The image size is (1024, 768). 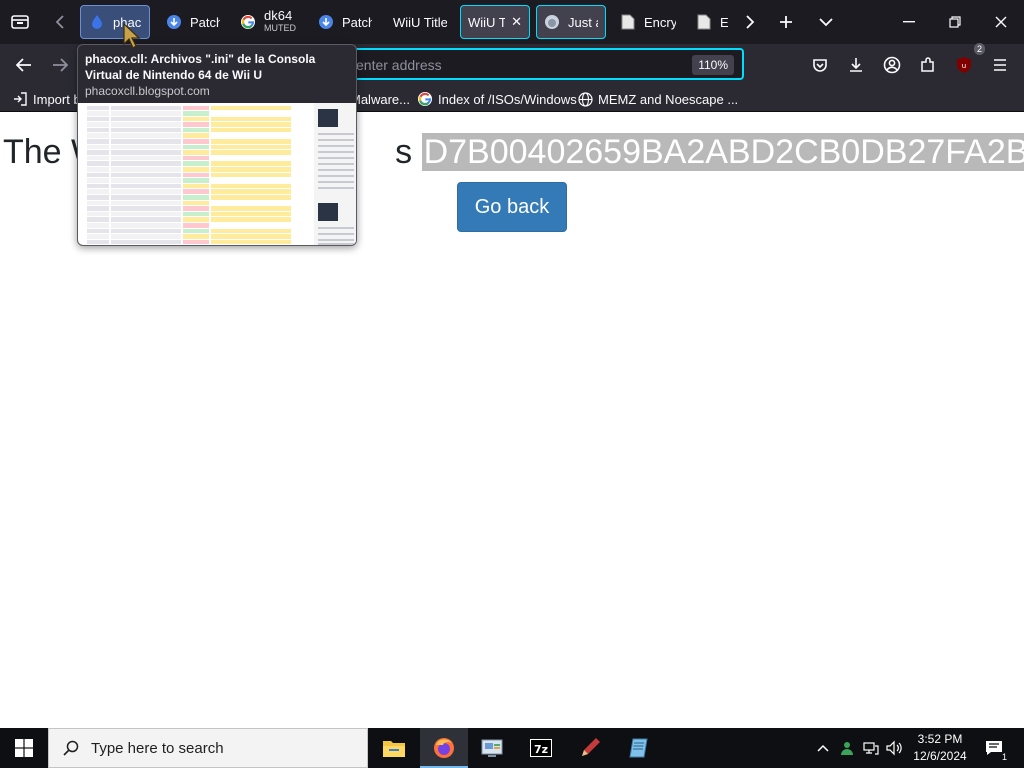 I want to click on account-icon, so click(x=892, y=65).